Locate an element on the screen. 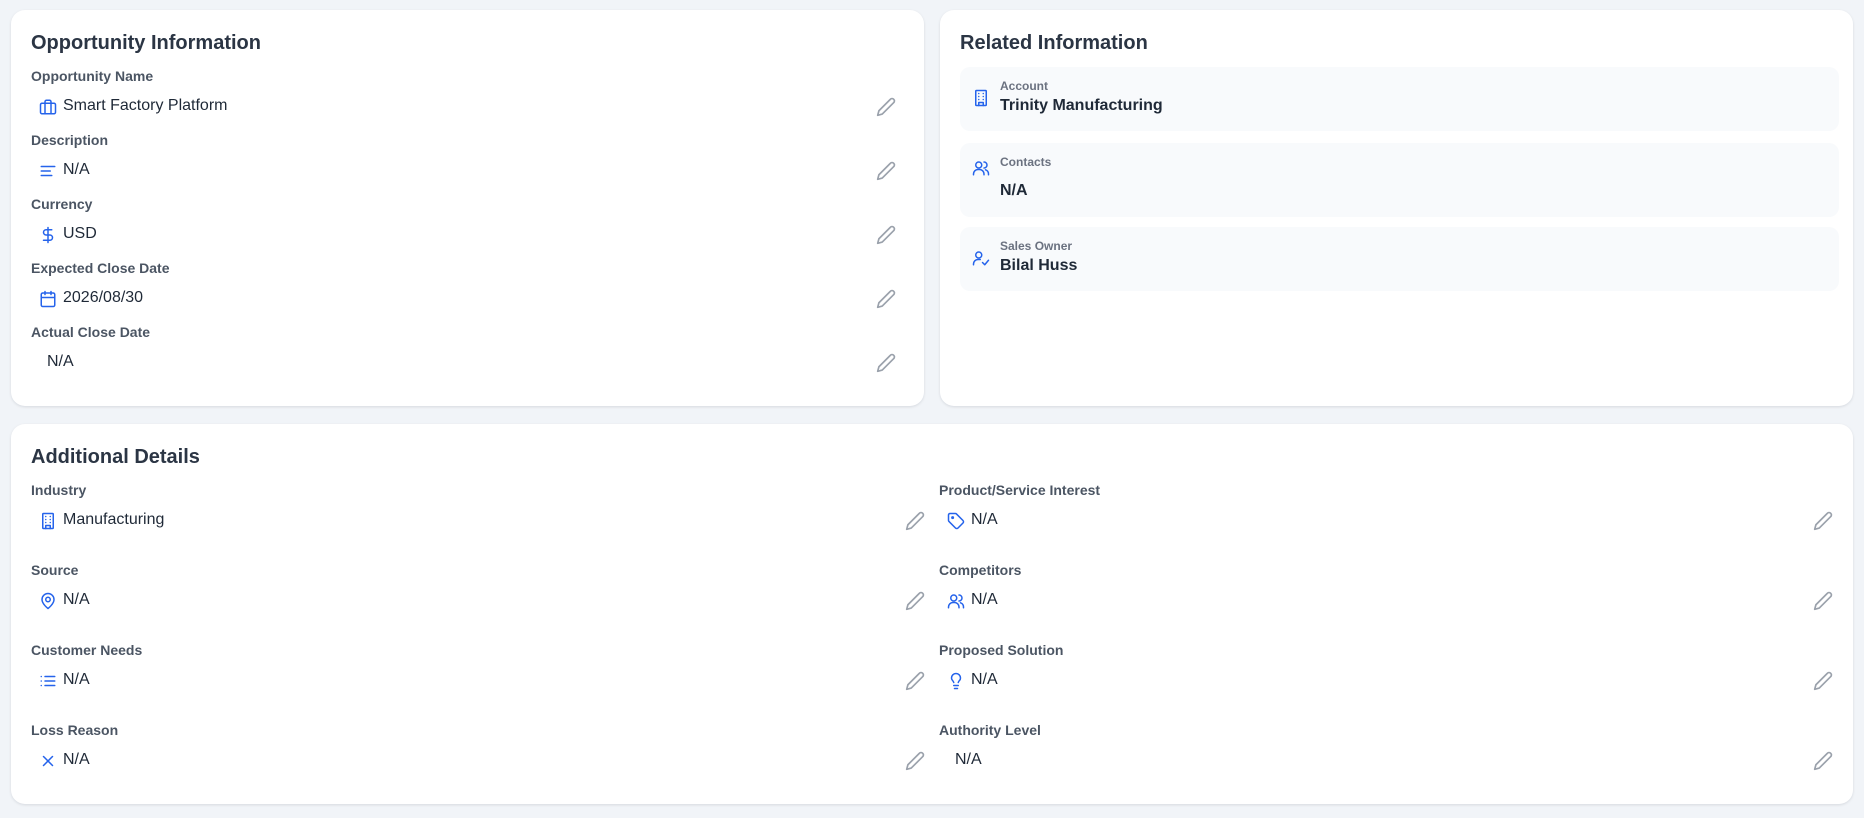 The height and width of the screenshot is (818, 1864). field-value: Smart Factory Platform is located at coordinates (145, 105).